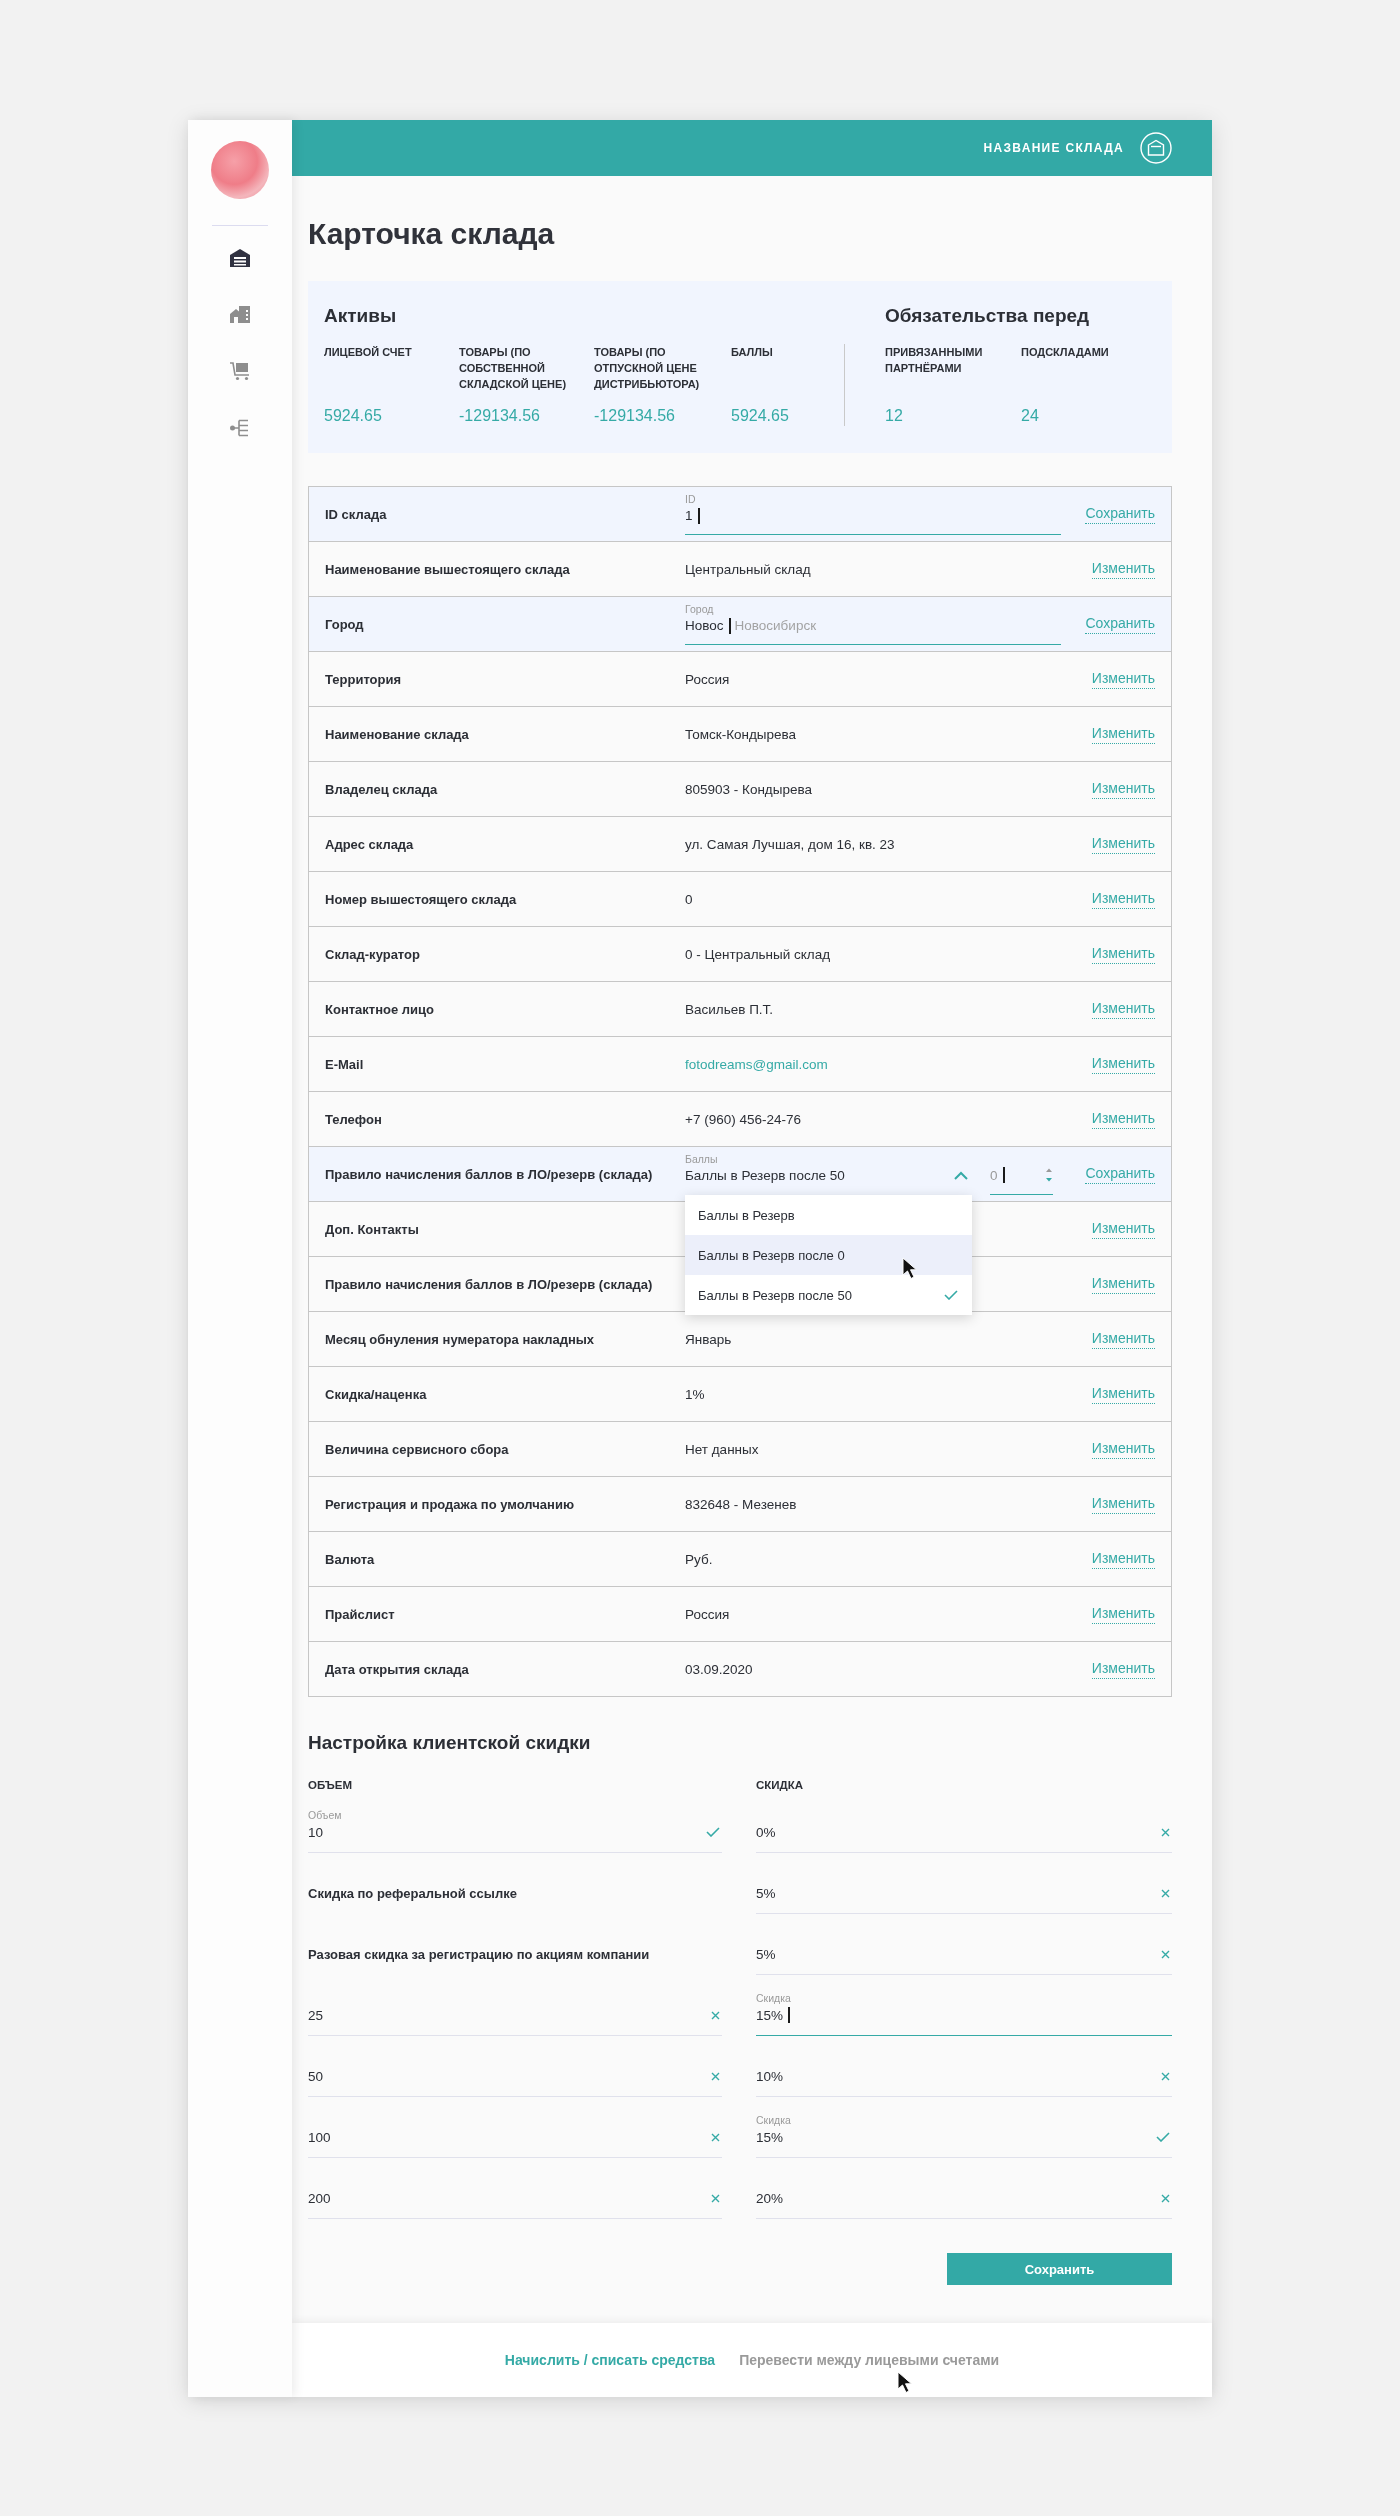 This screenshot has height=2516, width=1400. What do you see at coordinates (748, 789) in the screenshot?
I see `row-value: 805903 - Кондырева` at bounding box center [748, 789].